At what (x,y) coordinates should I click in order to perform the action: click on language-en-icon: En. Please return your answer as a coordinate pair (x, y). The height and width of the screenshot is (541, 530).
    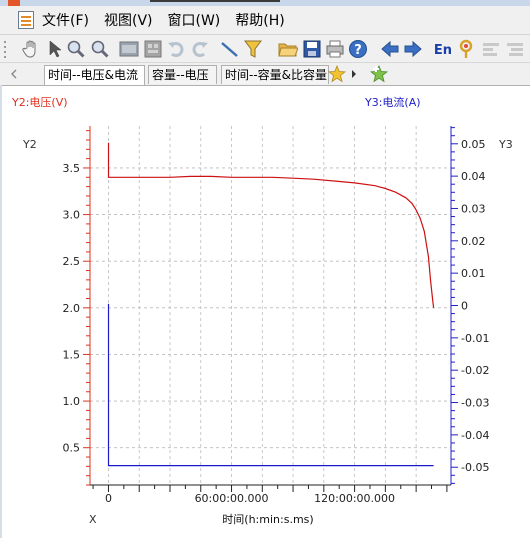
    Looking at the image, I should click on (443, 49).